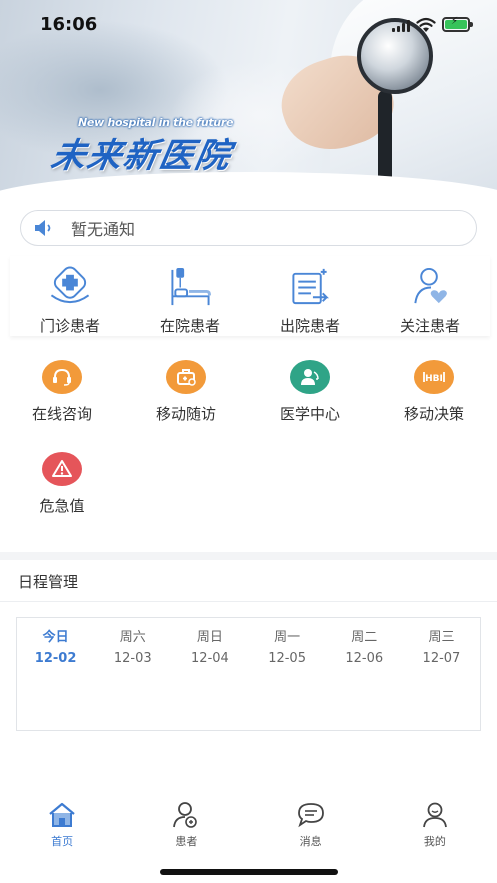 The height and width of the screenshot is (883, 497). I want to click on discharge-icon, so click(310, 286).